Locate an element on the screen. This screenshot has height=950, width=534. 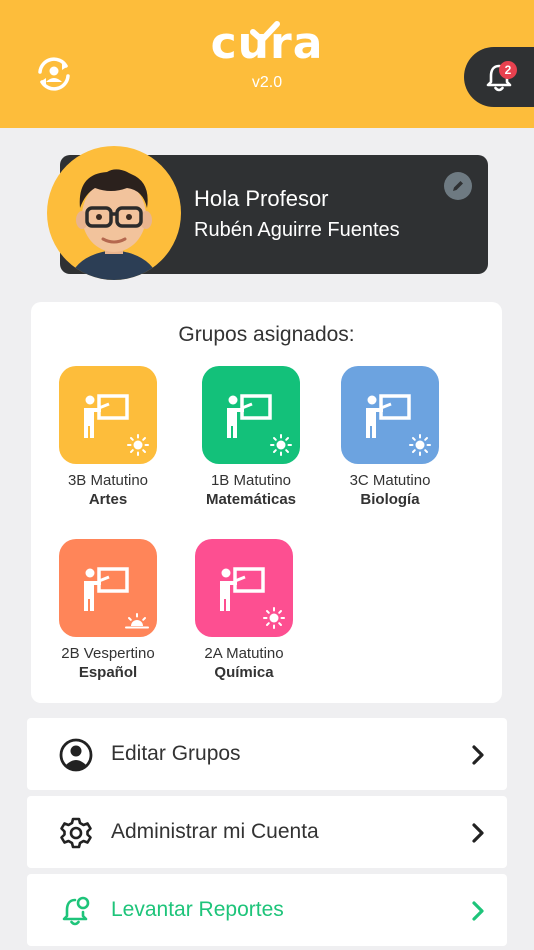
greeting-text: Hola Profesor is located at coordinates (261, 198).